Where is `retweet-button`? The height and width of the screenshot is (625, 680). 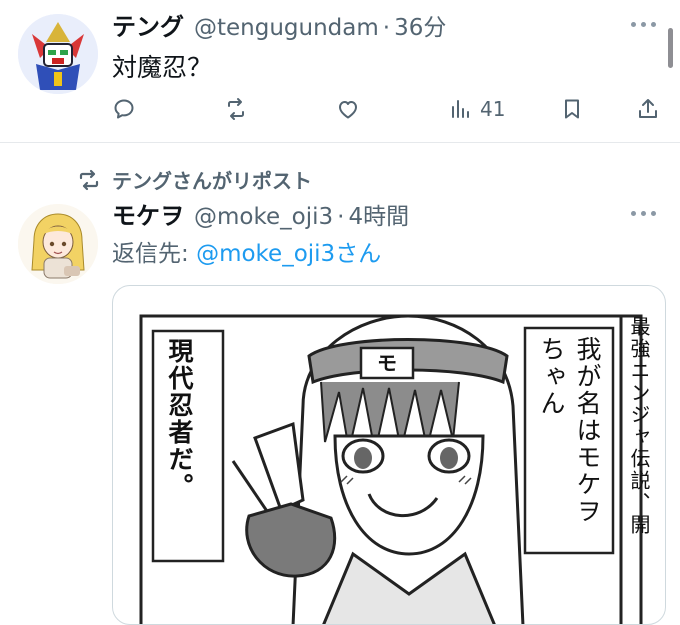
retweet-button is located at coordinates (236, 109).